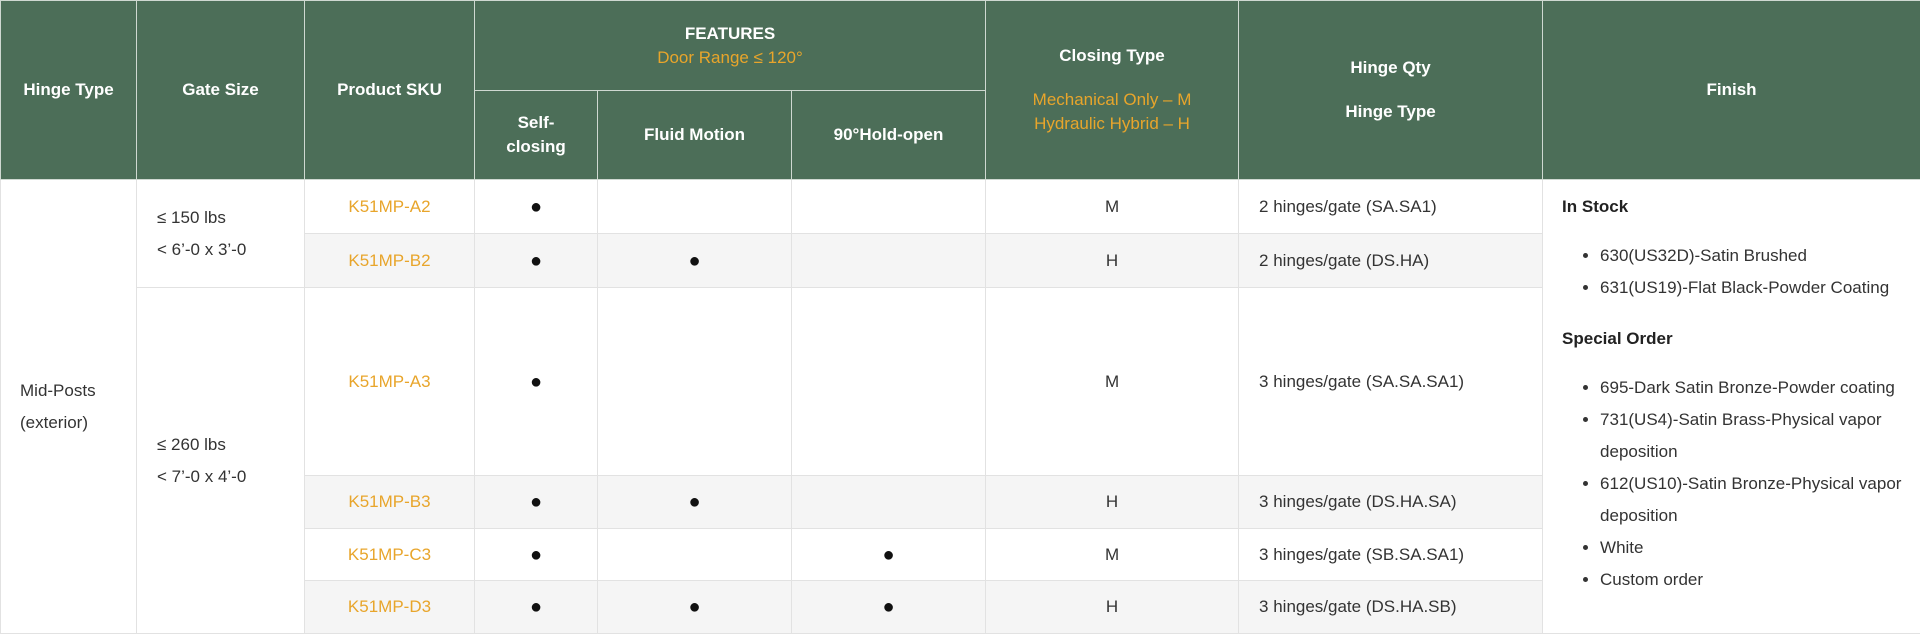  What do you see at coordinates (1752, 288) in the screenshot?
I see `finish-option: 631(US19)-Flat Black-Powder Coating` at bounding box center [1752, 288].